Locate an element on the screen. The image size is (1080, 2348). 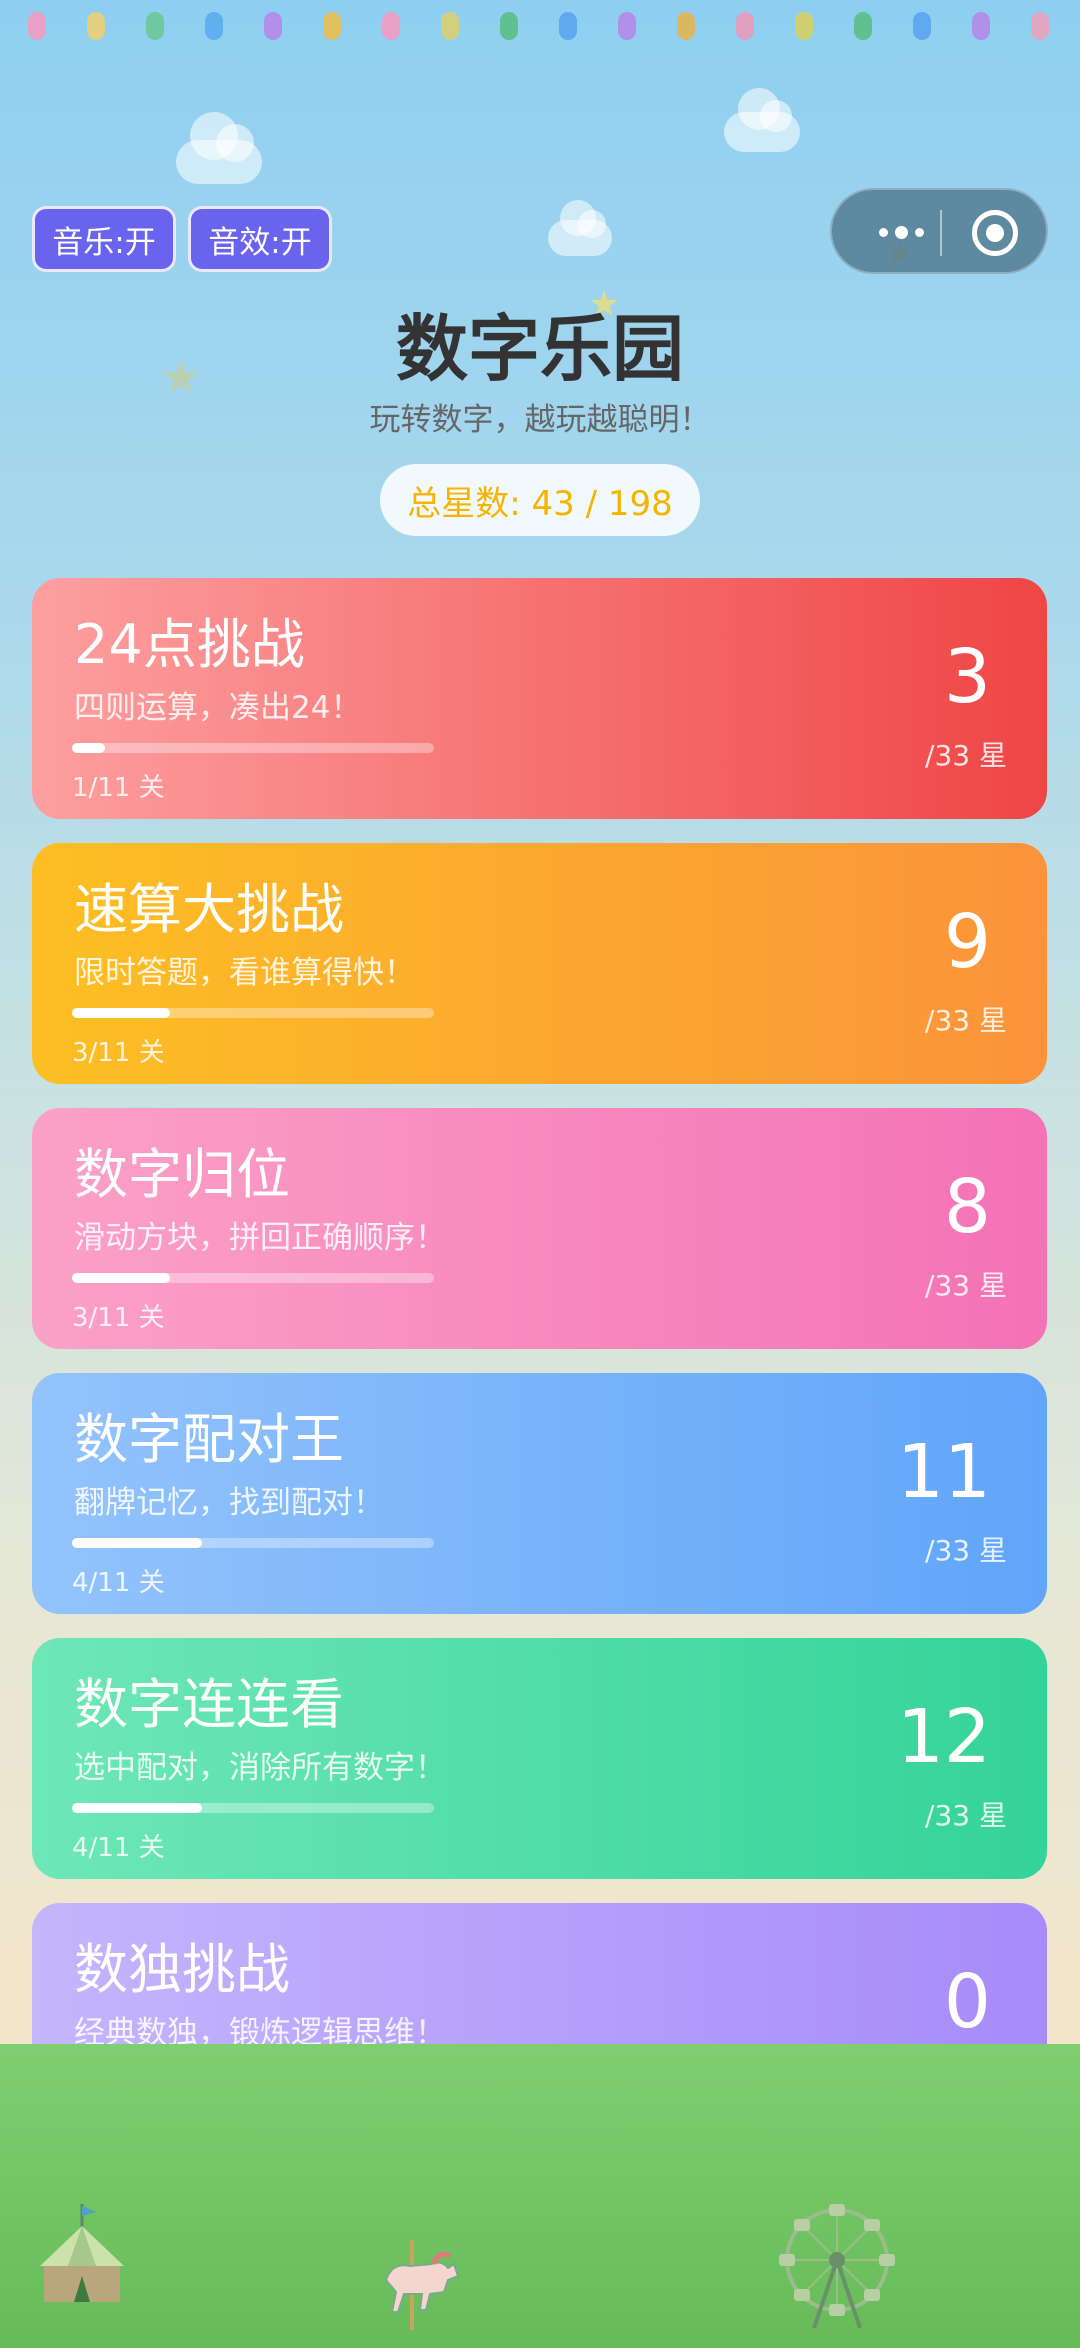
page-subtitle: 玩转数字，越玩越聪明！ is located at coordinates (540, 420).